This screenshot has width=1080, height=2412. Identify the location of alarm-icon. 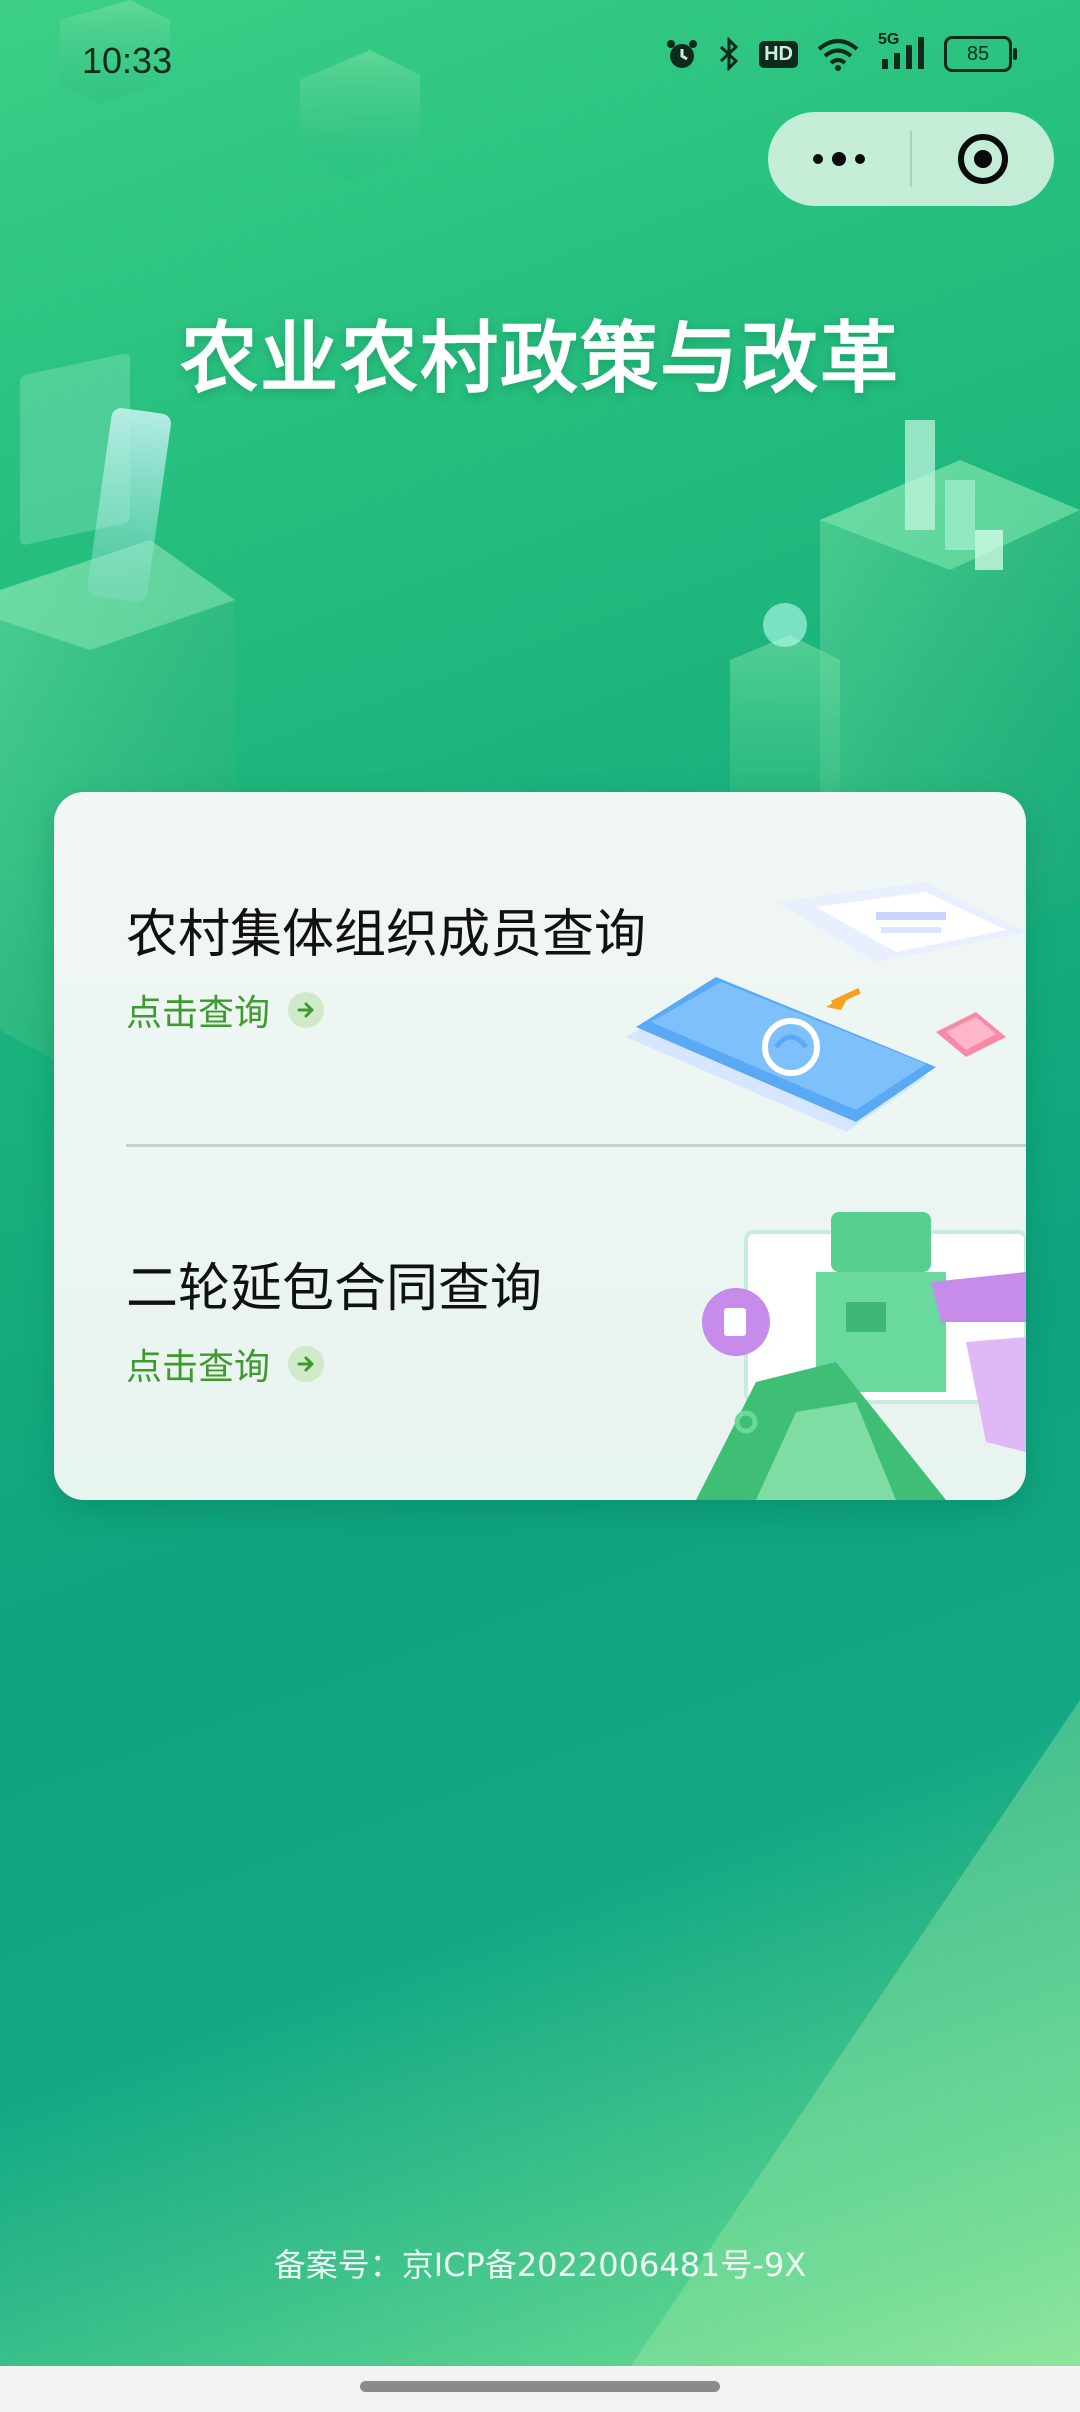
(682, 54).